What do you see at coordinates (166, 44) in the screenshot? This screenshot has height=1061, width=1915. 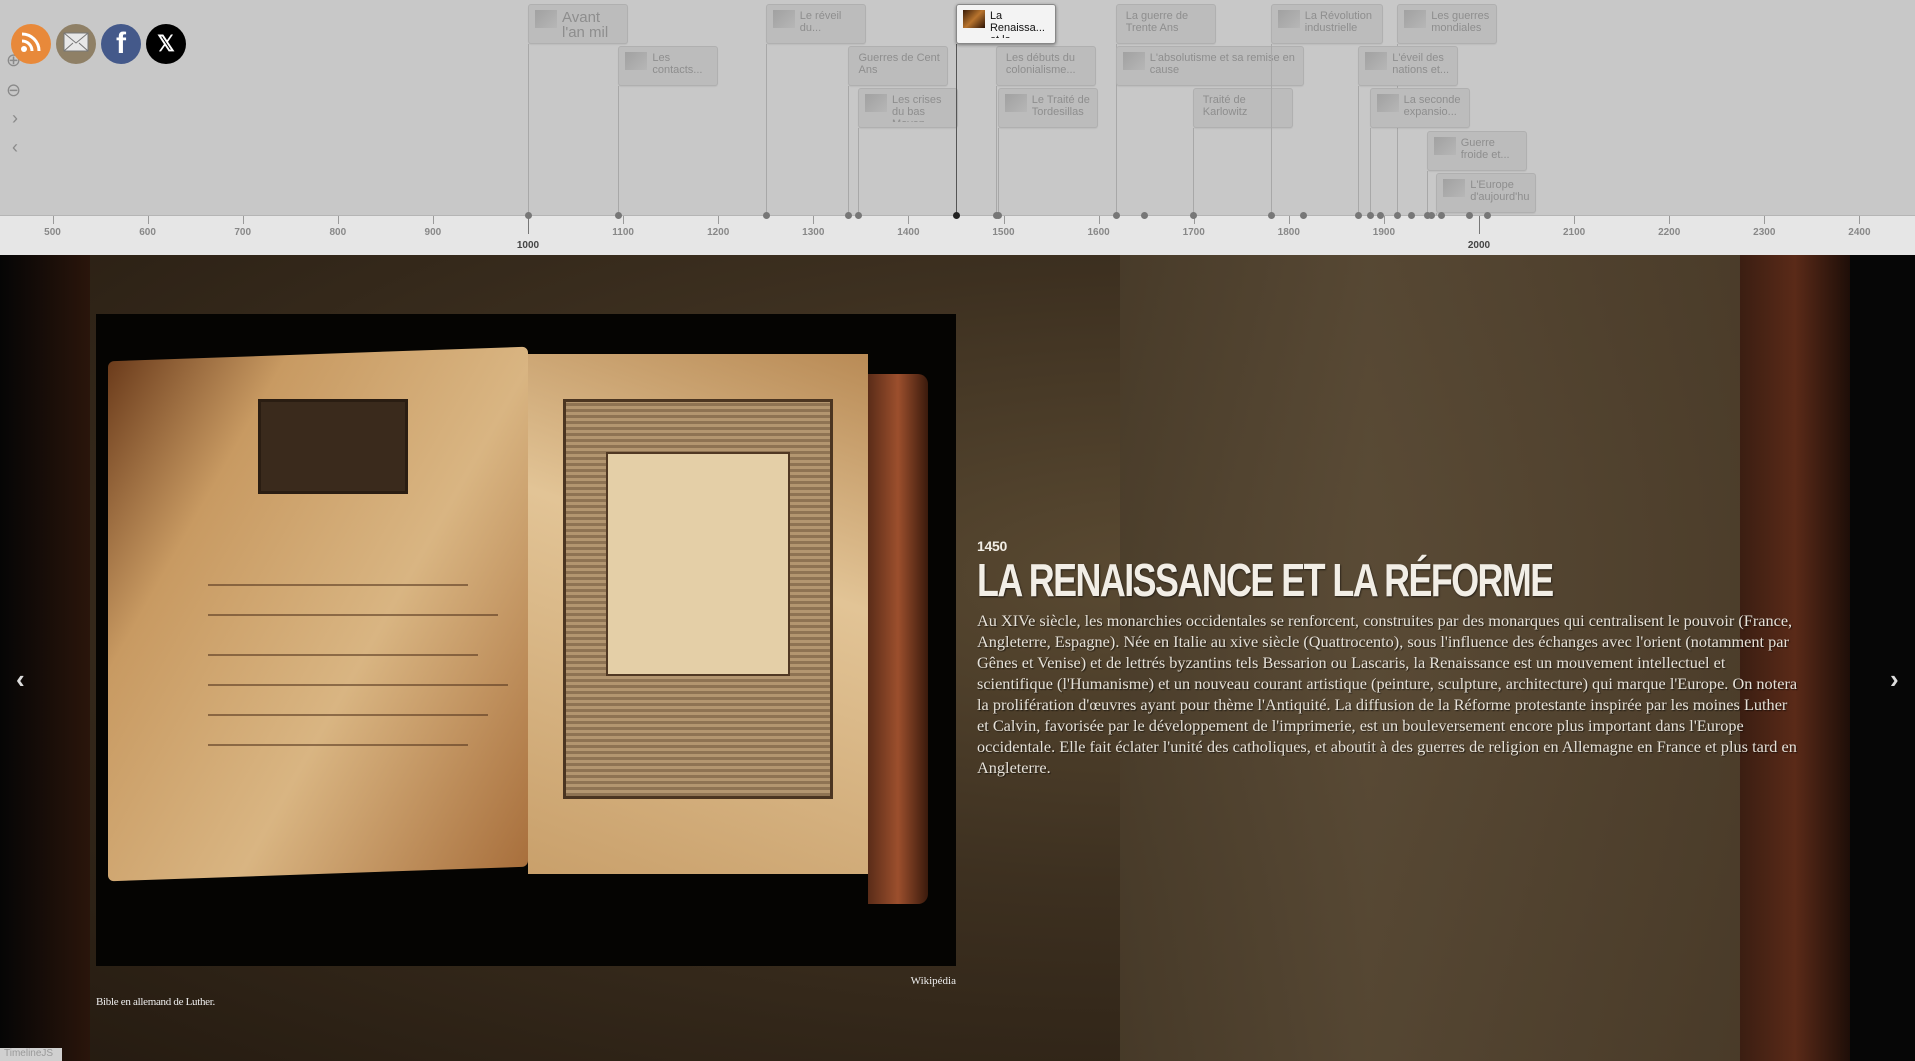 I see `x-share-button: 𝕏` at bounding box center [166, 44].